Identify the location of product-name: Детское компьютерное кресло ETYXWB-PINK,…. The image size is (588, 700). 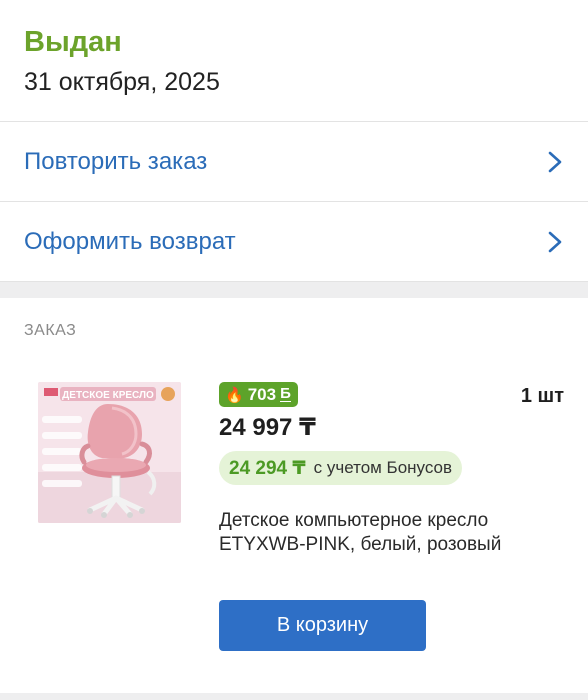
(379, 533).